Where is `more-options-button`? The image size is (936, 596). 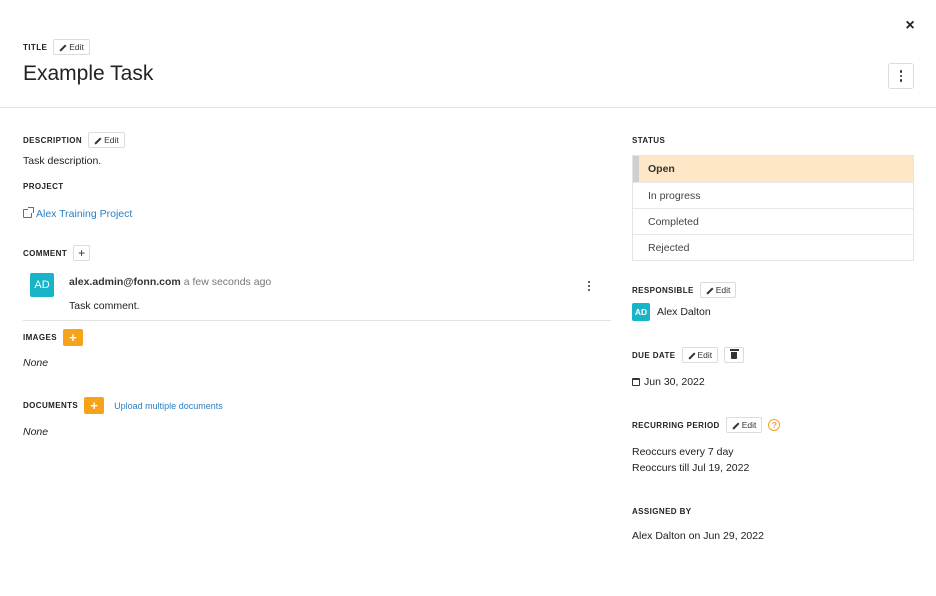
more-options-button is located at coordinates (901, 76).